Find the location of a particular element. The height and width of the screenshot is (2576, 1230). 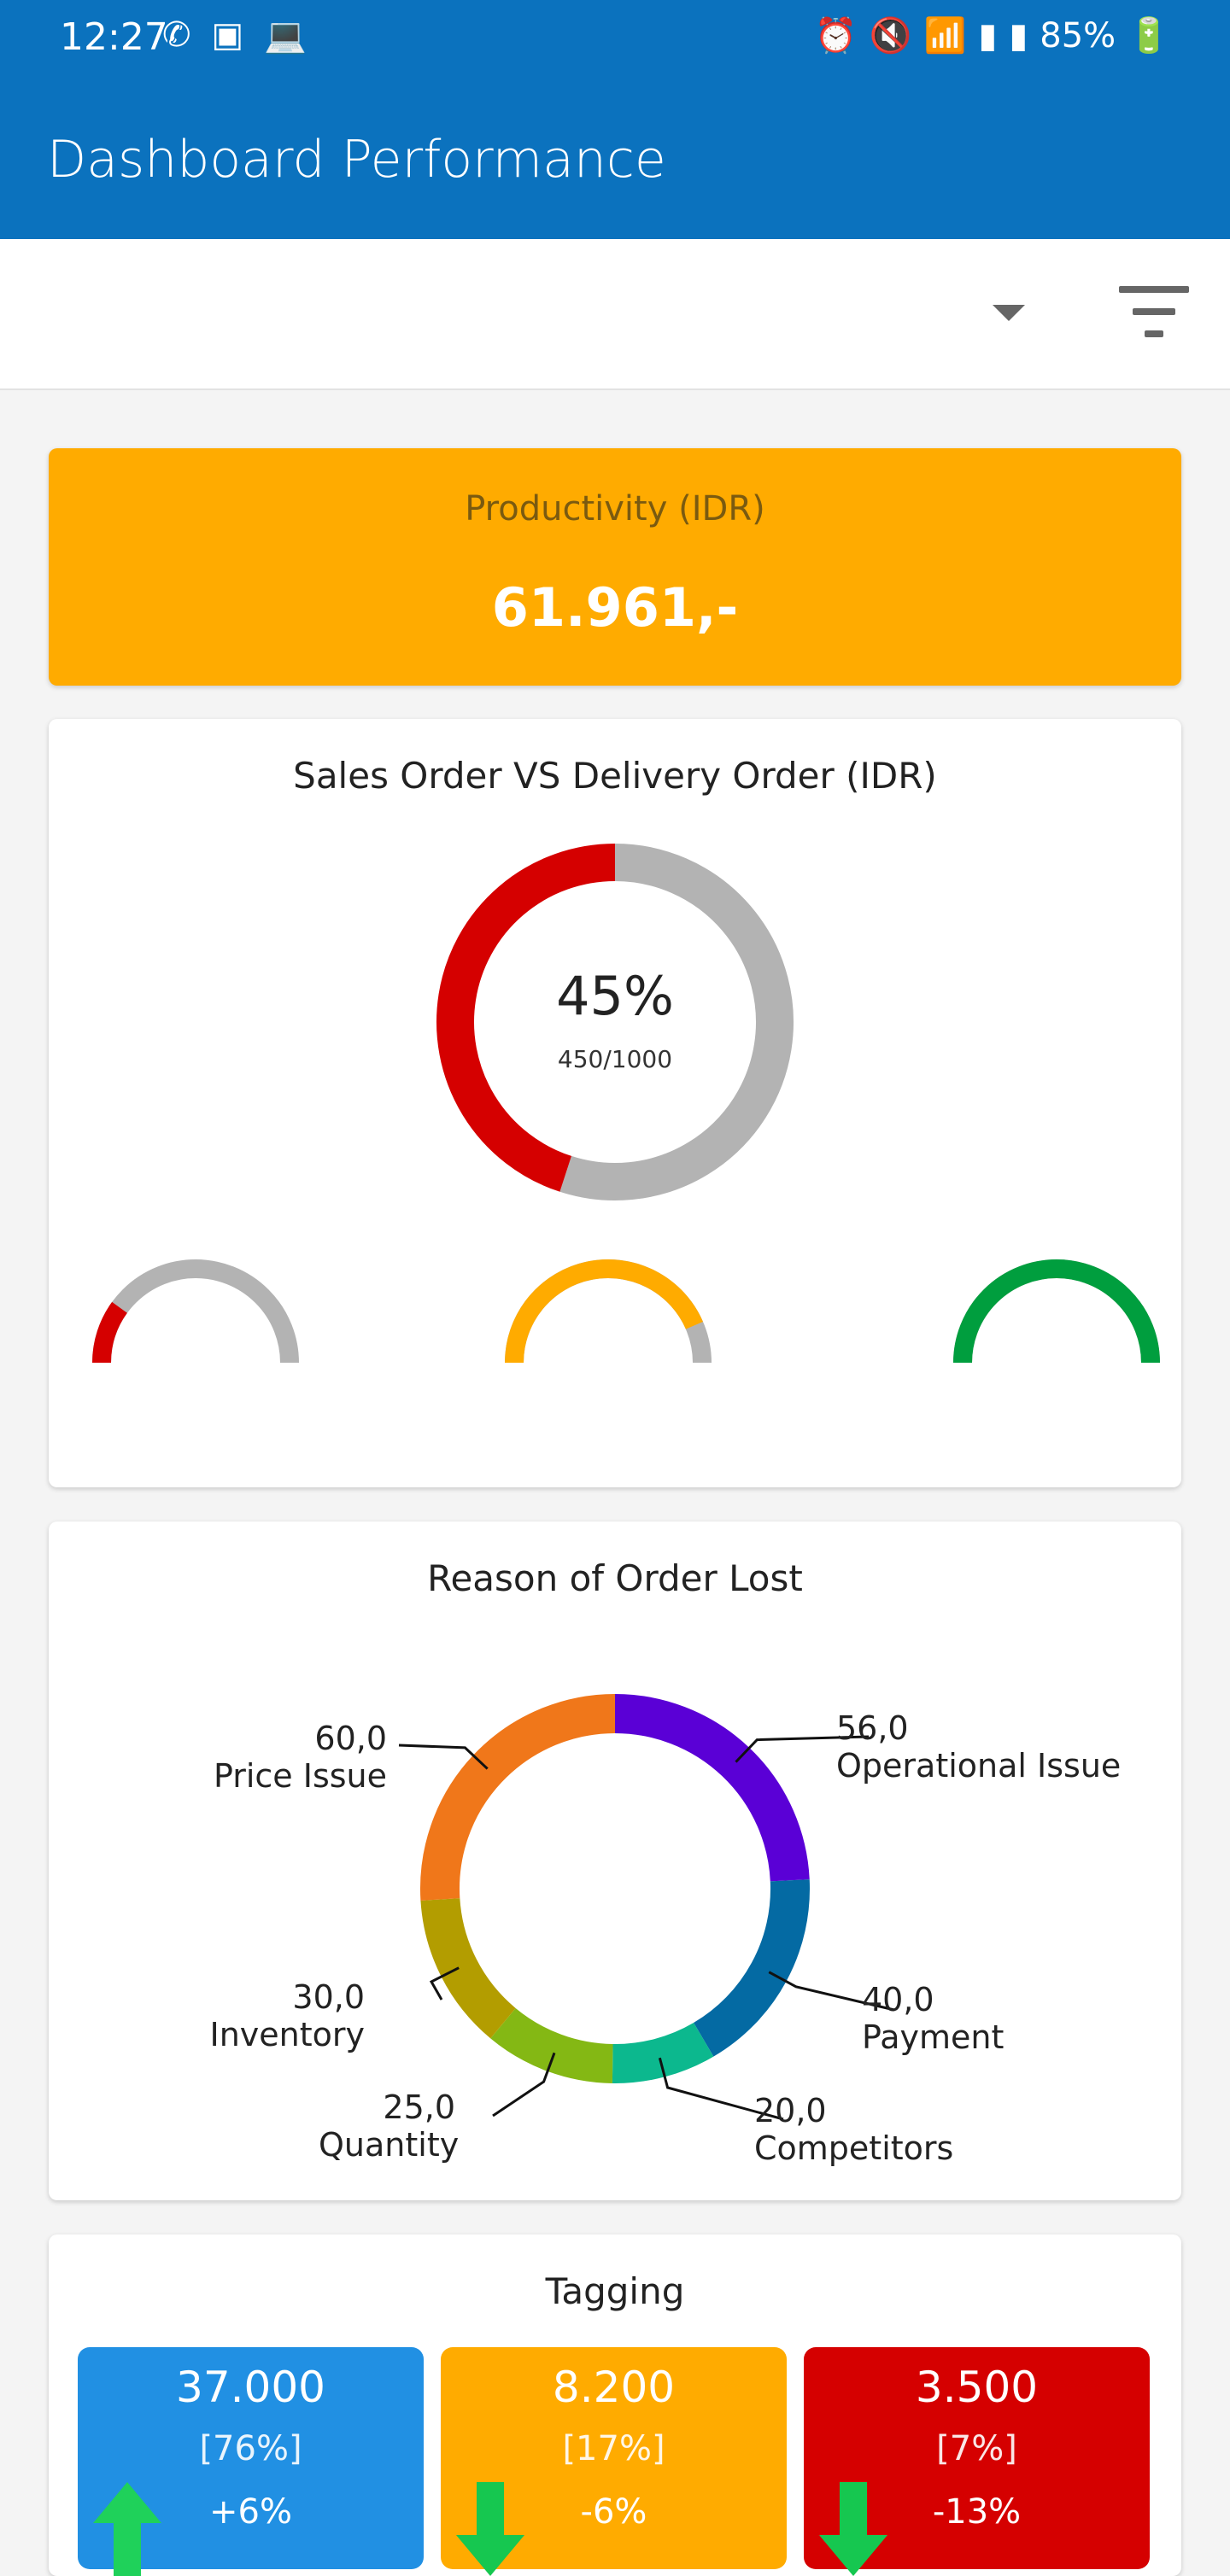

laptop-icon: 💻 is located at coordinates (286, 35).